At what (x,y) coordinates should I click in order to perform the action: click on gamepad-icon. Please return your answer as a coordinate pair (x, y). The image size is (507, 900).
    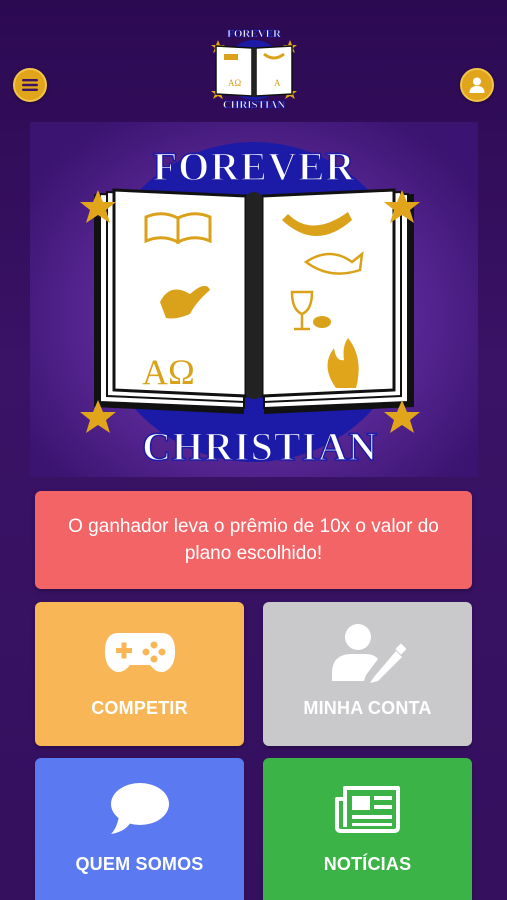
    Looking at the image, I should click on (139, 653).